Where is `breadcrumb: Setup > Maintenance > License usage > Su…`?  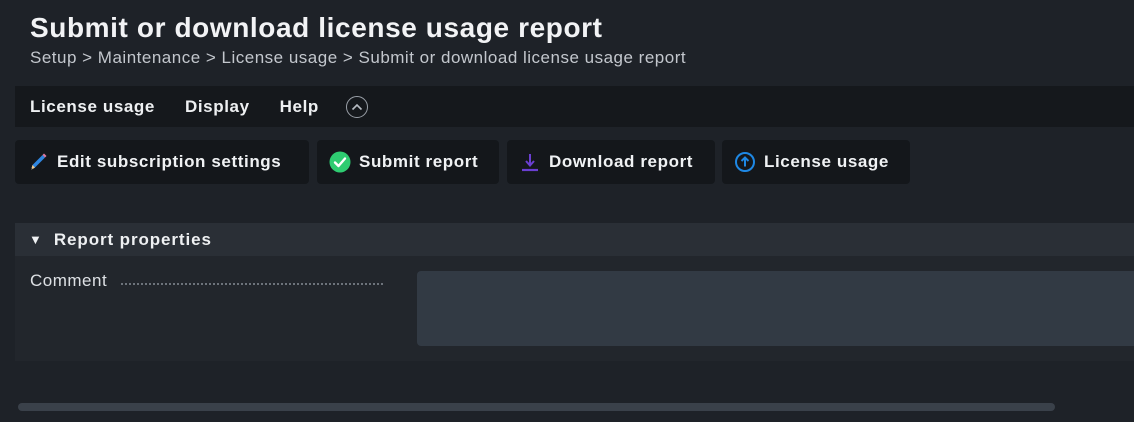 breadcrumb: Setup > Maintenance > License usage > Su… is located at coordinates (358, 58).